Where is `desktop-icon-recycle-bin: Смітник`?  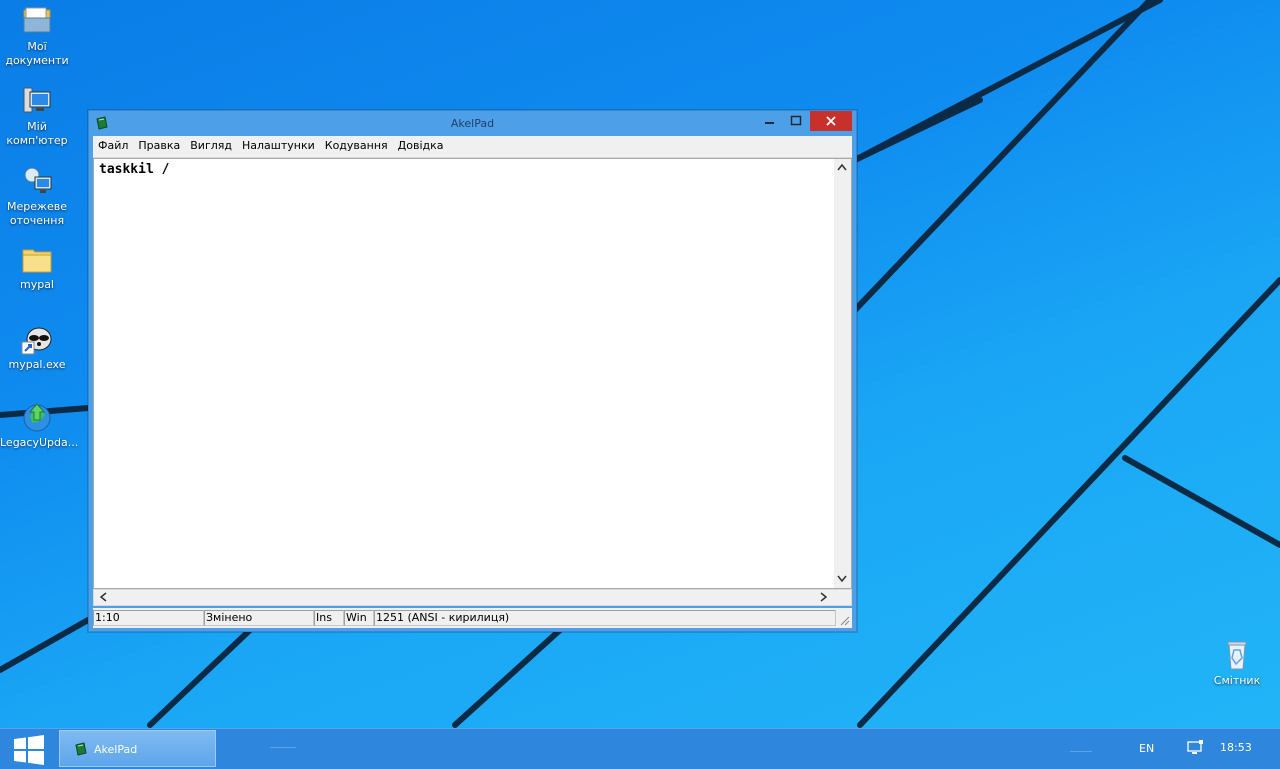
desktop-icon-recycle-bin: Смітник is located at coordinates (1237, 662).